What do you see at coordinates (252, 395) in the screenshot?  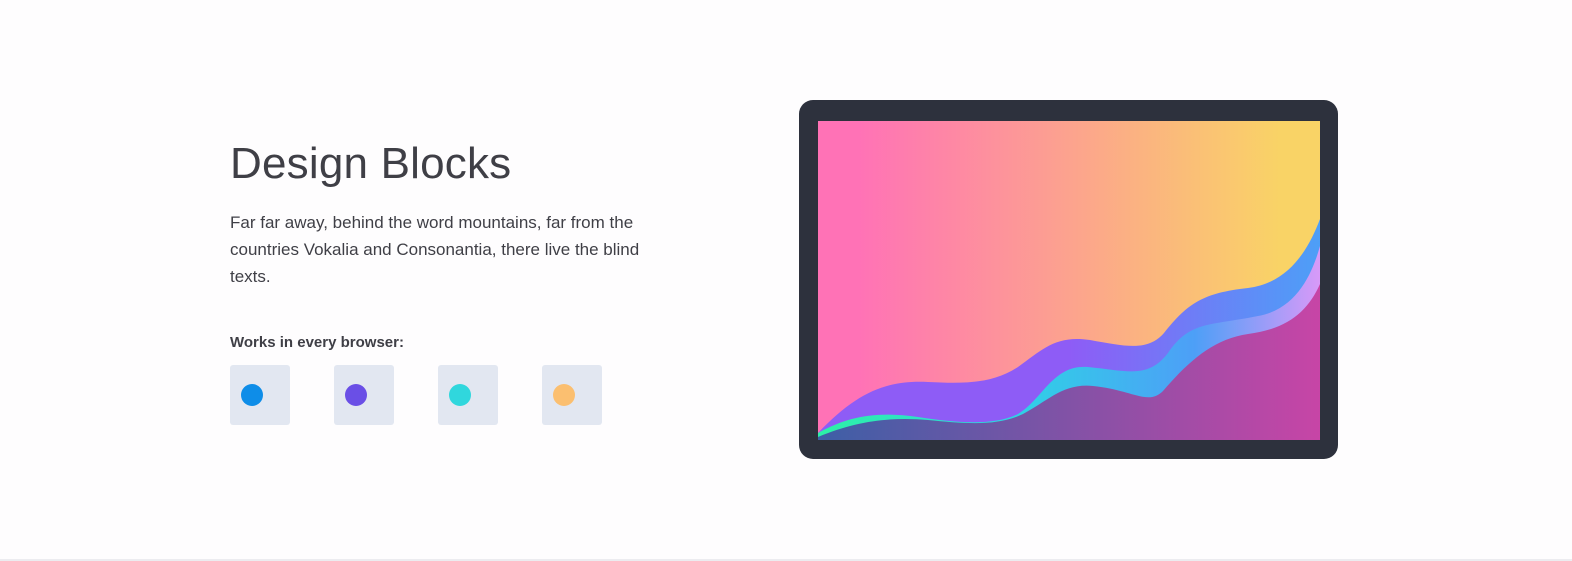 I see `chrome-icon` at bounding box center [252, 395].